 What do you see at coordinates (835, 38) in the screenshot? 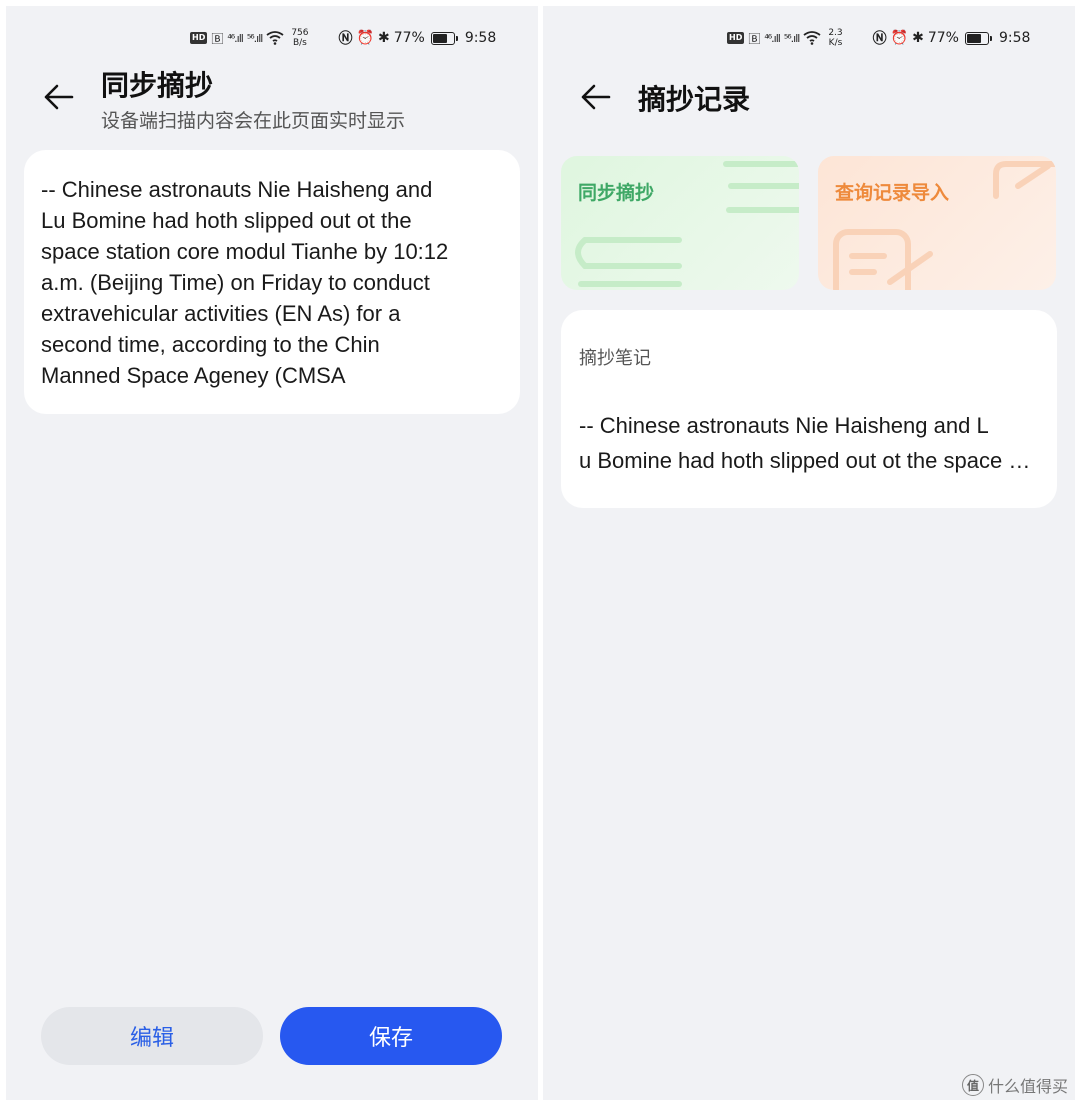
I see `network-speed: 2.3 K/s` at bounding box center [835, 38].